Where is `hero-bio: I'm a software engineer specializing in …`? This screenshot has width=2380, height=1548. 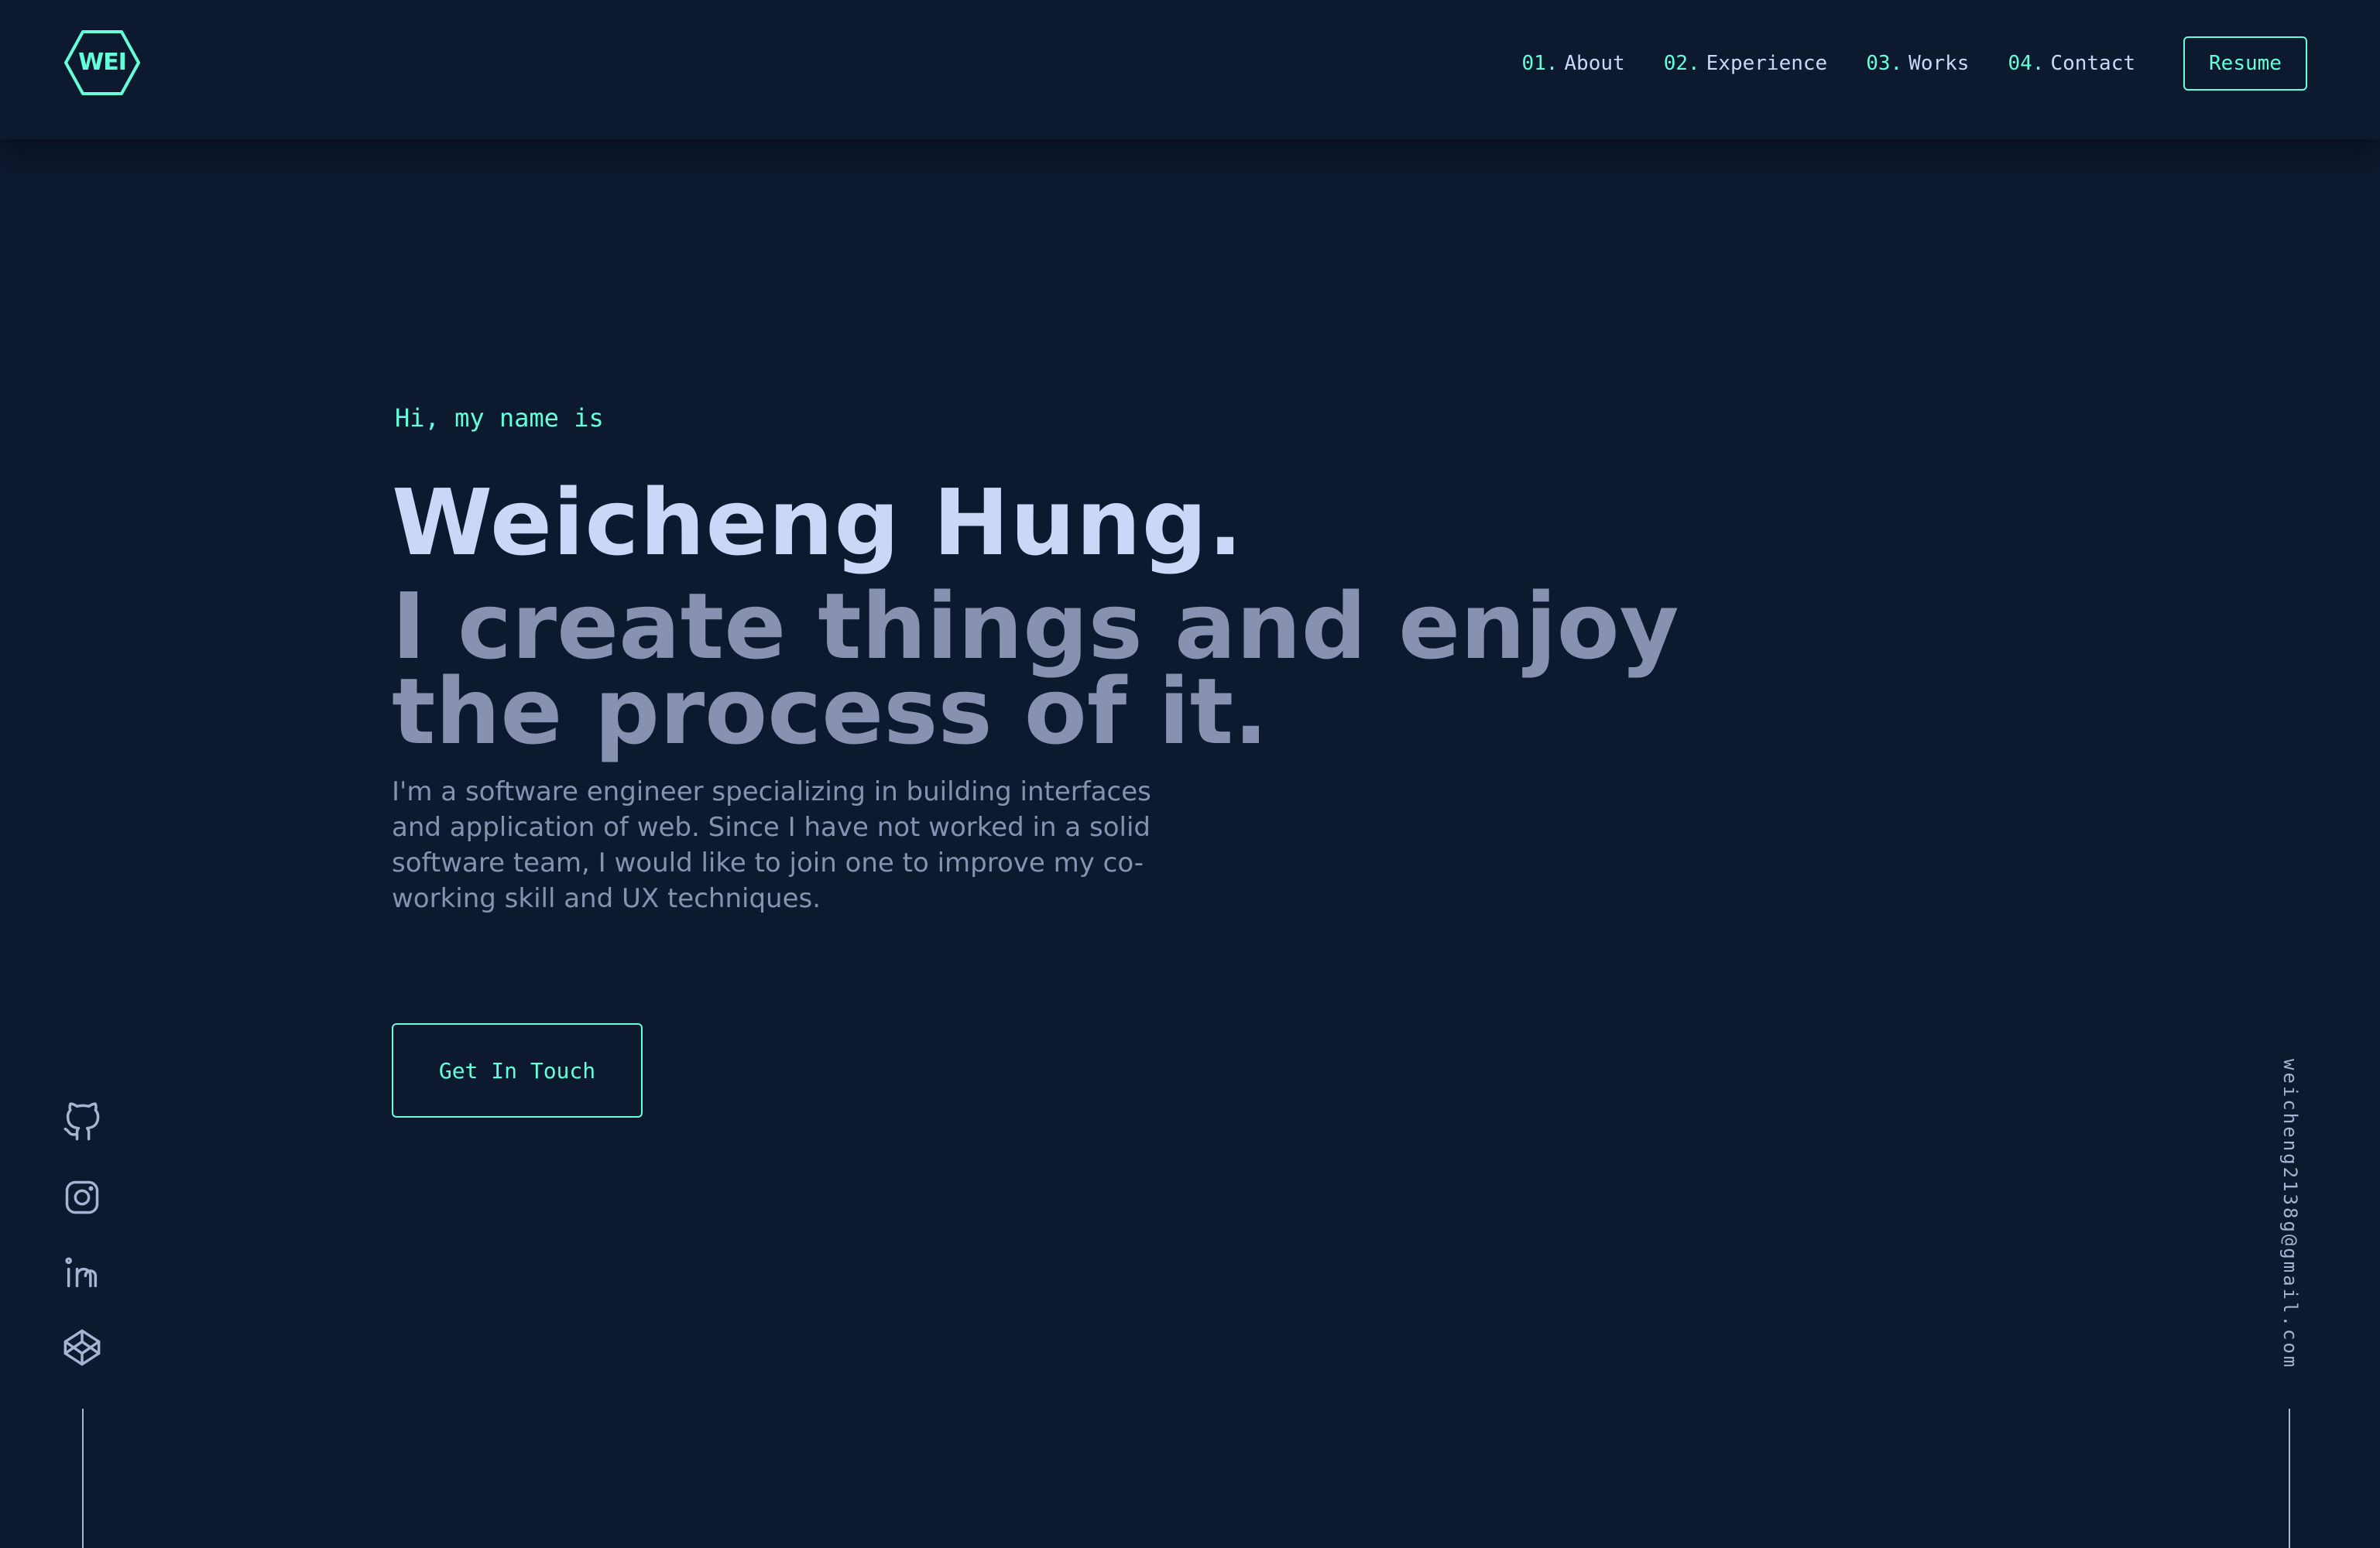 hero-bio: I'm a software engineer specializing in … is located at coordinates (772, 845).